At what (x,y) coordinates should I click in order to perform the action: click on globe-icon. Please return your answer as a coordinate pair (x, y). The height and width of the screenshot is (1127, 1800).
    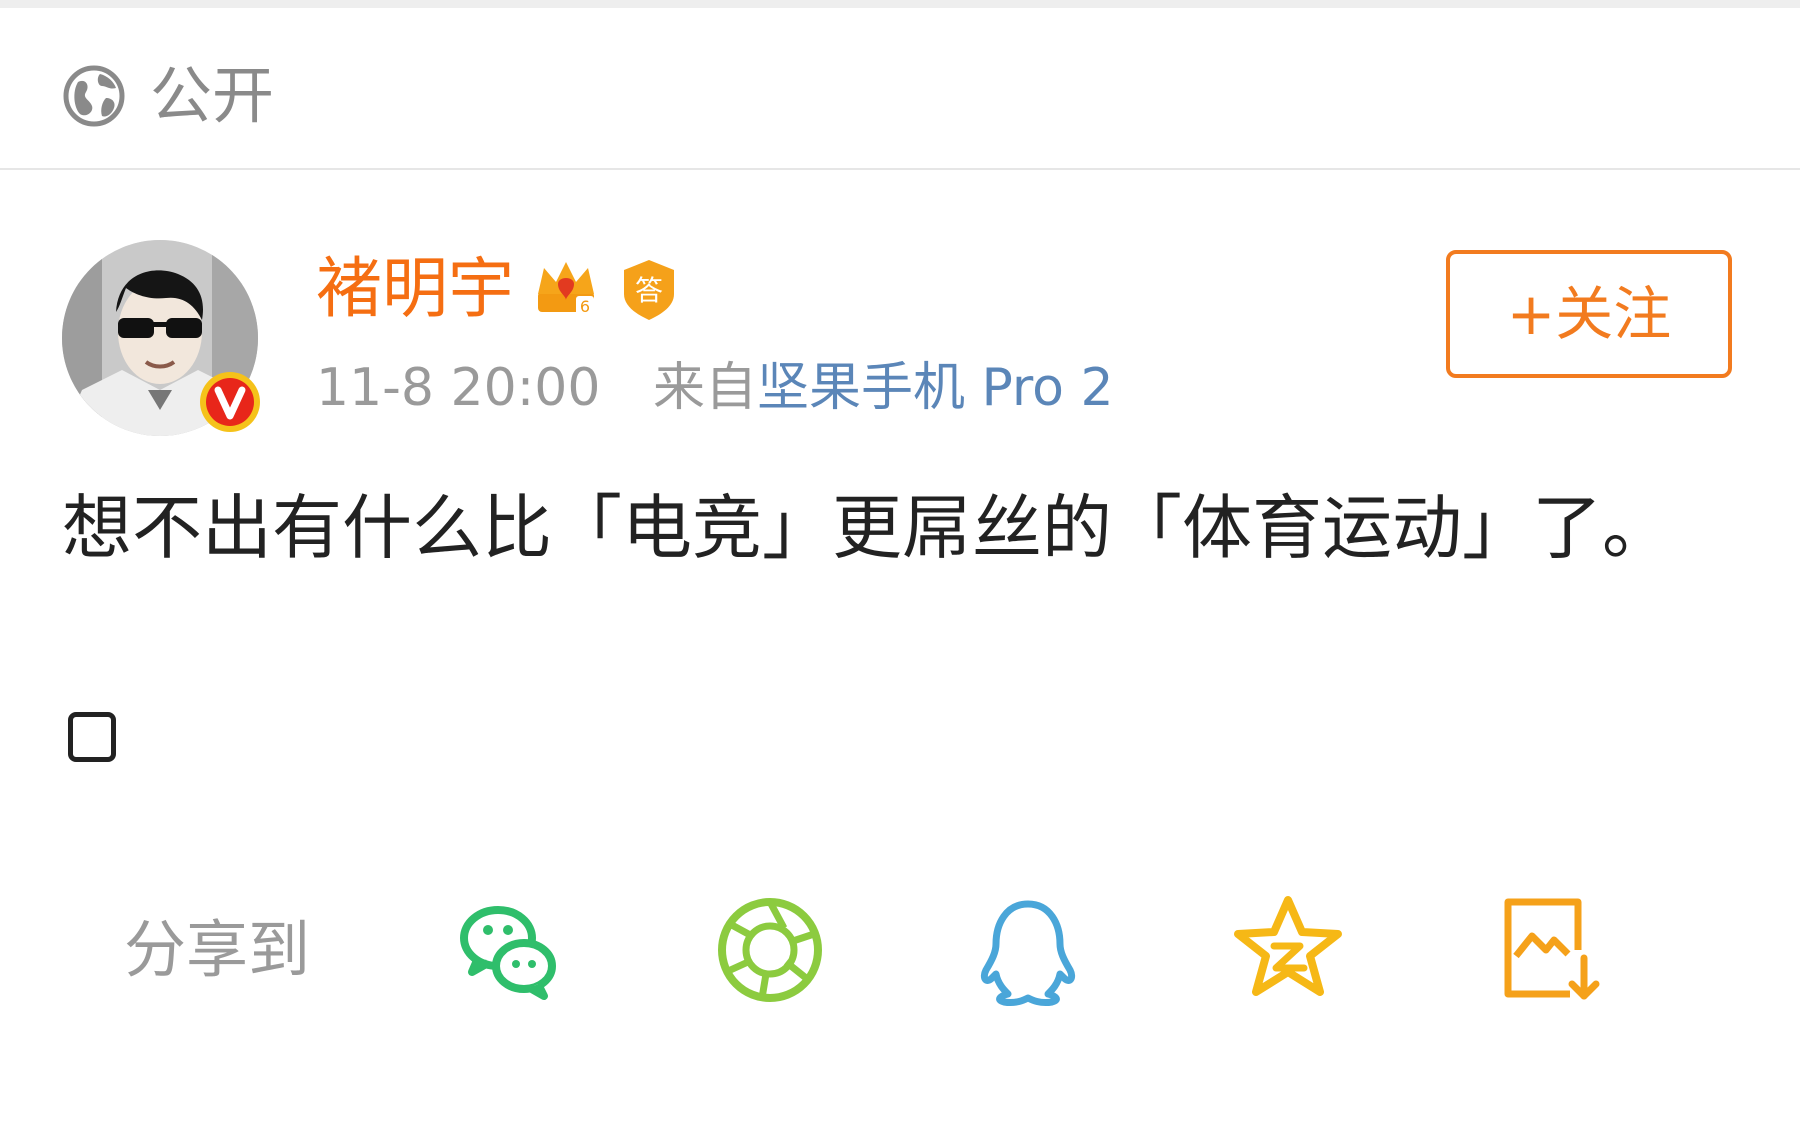
    Looking at the image, I should click on (94, 96).